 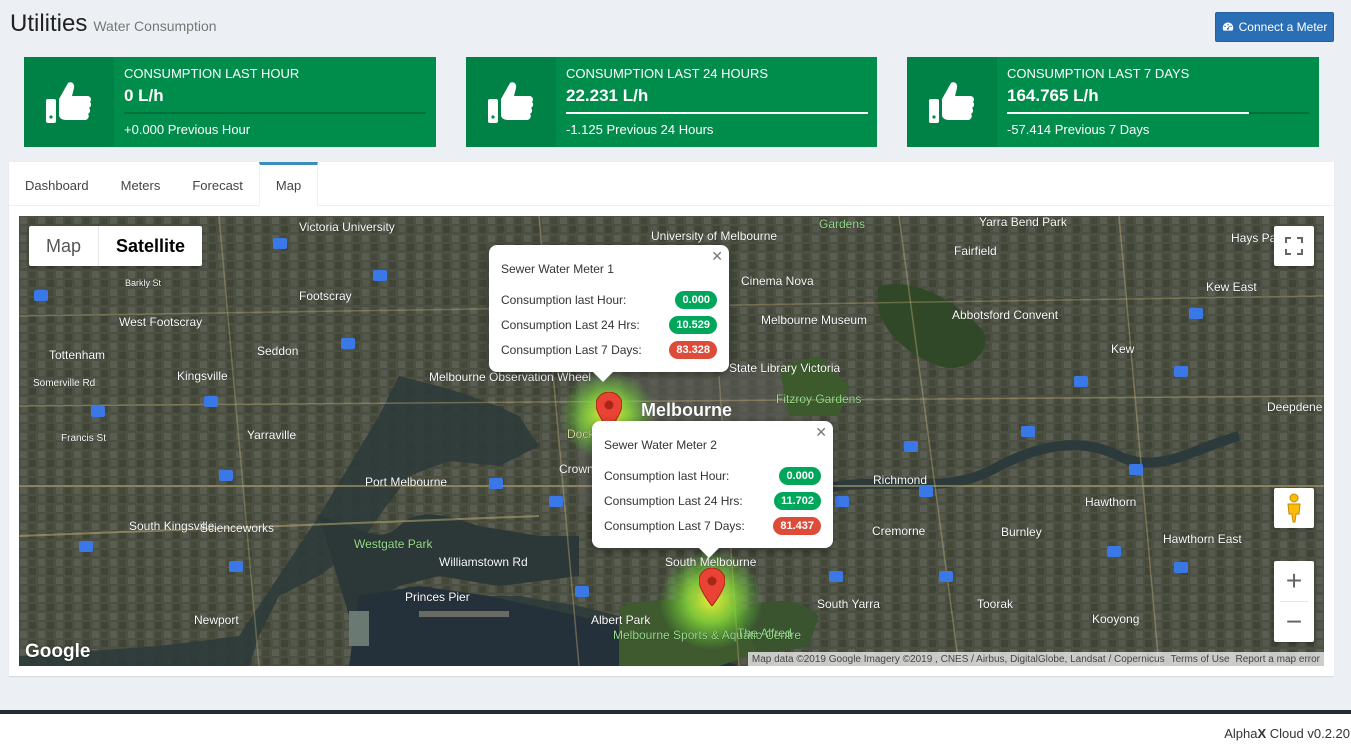 What do you see at coordinates (187, 129) in the screenshot?
I see `stat-desc: +0.000 Previous Hour` at bounding box center [187, 129].